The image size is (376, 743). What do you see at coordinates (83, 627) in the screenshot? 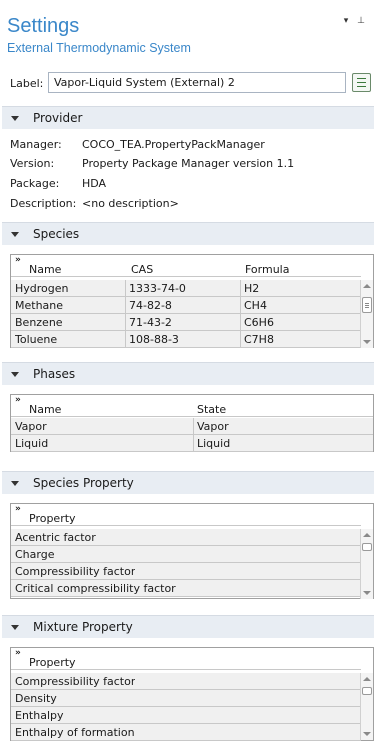
I see `section-title: Mixture Property` at bounding box center [83, 627].